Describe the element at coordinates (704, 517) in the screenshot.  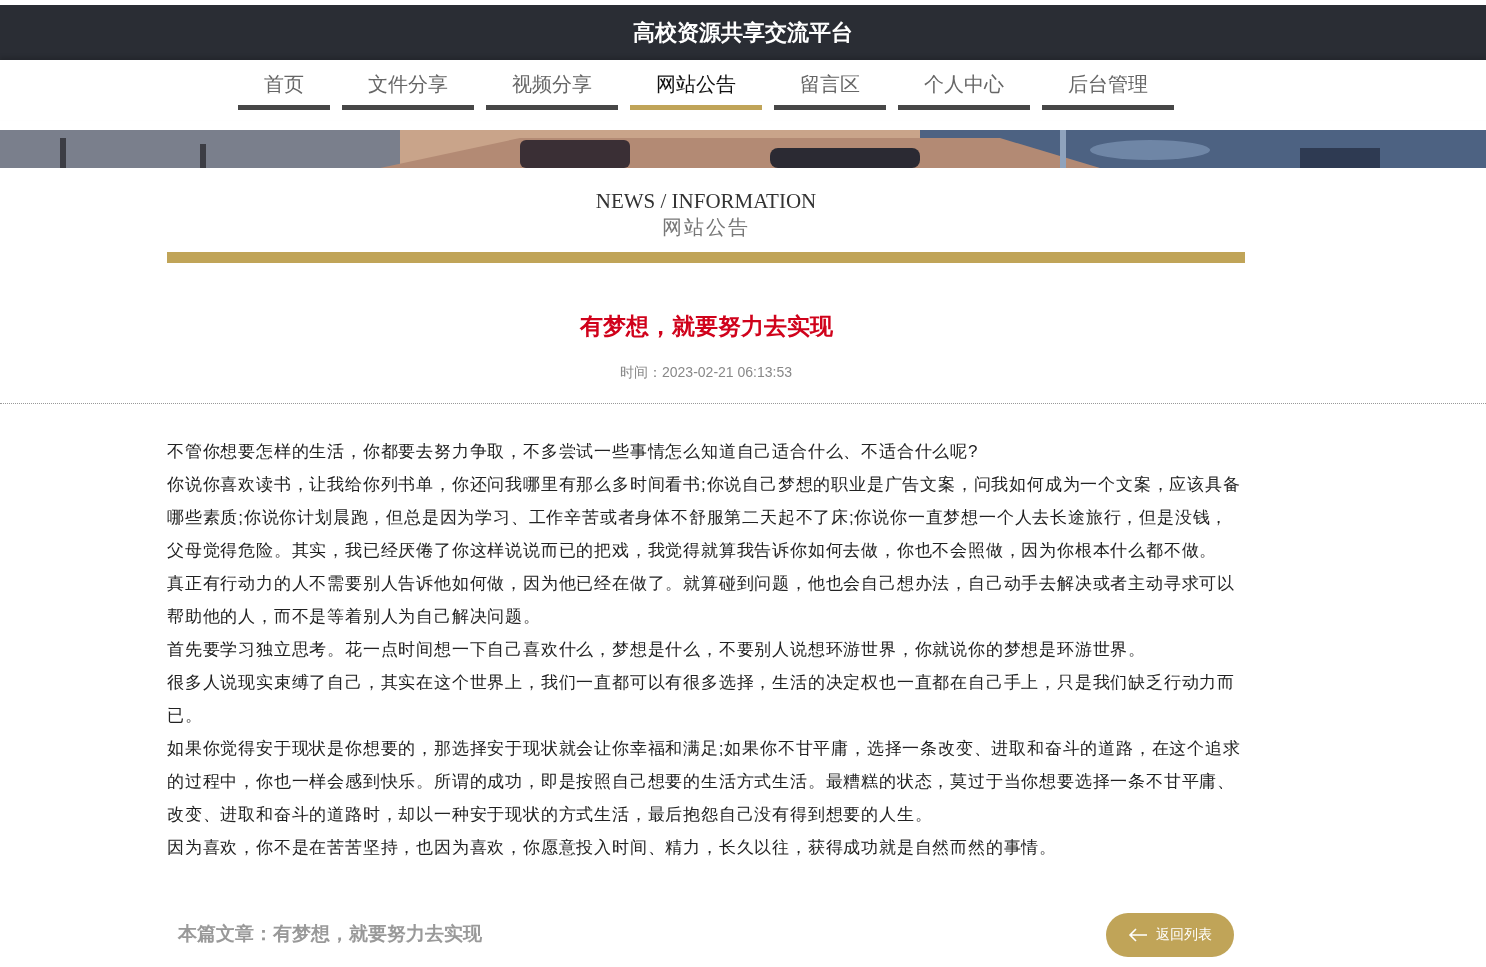
I see `article-paragraph: 你说你喜欢读书，让我给你列书单，你还问我哪里有那么多时间看书;你说自己梦想的职业是广告文案，问我如何成为一个文案，应该具备哪些素质;你说你计划晨跑，但总是因为学习、工作辛苦或者身体不舒服第二天起不了床;你说你一直梦想一个人去长途旅行，但是没钱，父母觉得危险。其实，我已经厌倦了你这样说说而已的把戏，我觉得就算我告诉你如何去做，你也不会照做，因为你根本什么都不做。` at that location.